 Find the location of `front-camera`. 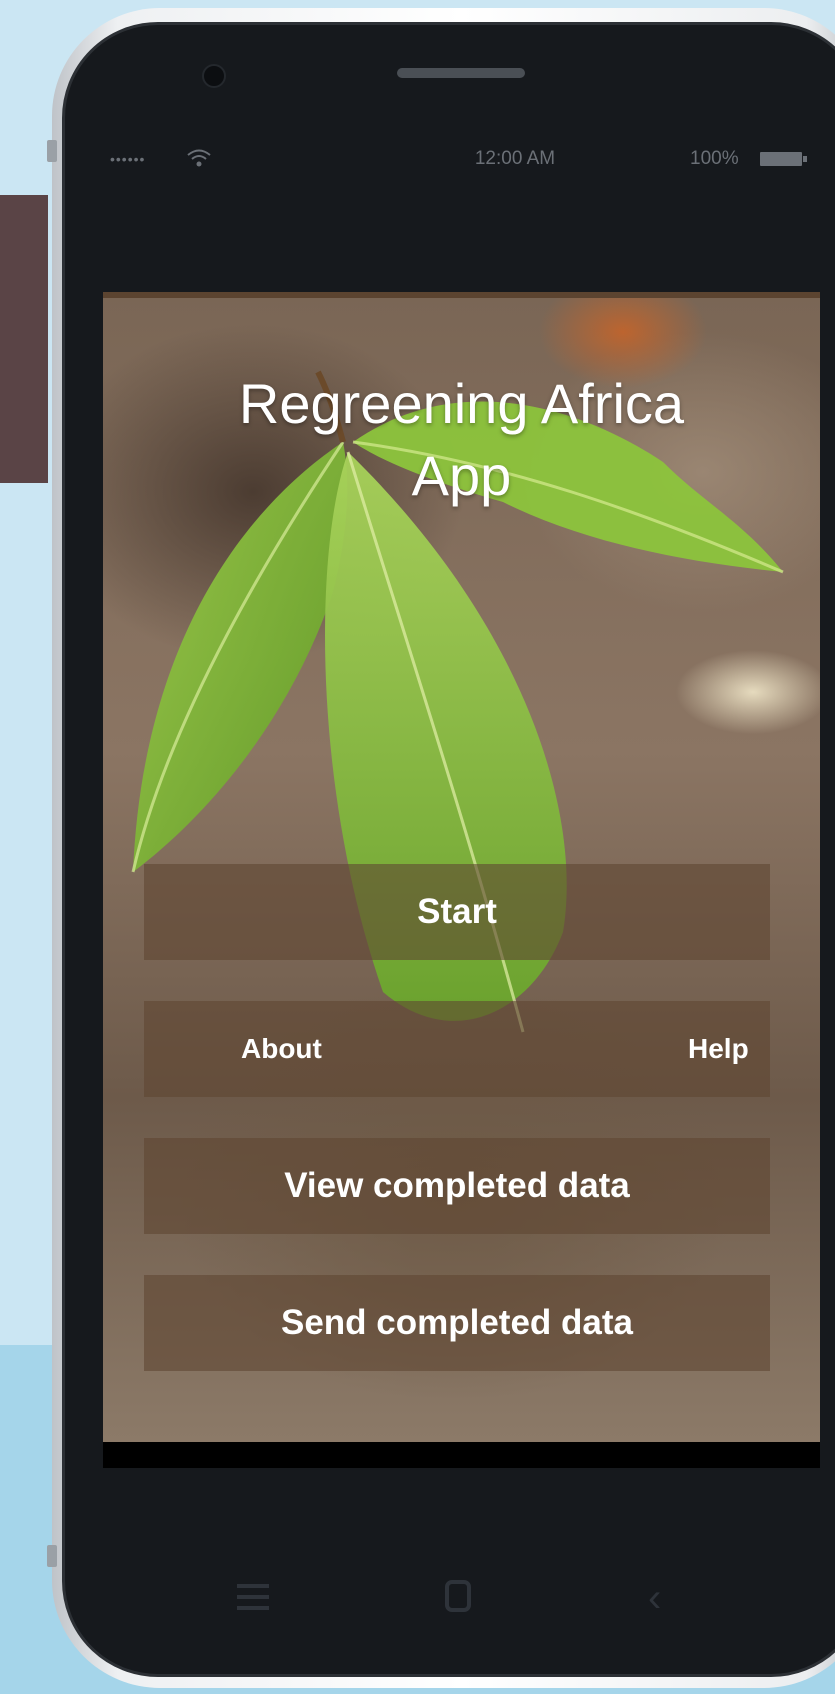

front-camera is located at coordinates (214, 76).